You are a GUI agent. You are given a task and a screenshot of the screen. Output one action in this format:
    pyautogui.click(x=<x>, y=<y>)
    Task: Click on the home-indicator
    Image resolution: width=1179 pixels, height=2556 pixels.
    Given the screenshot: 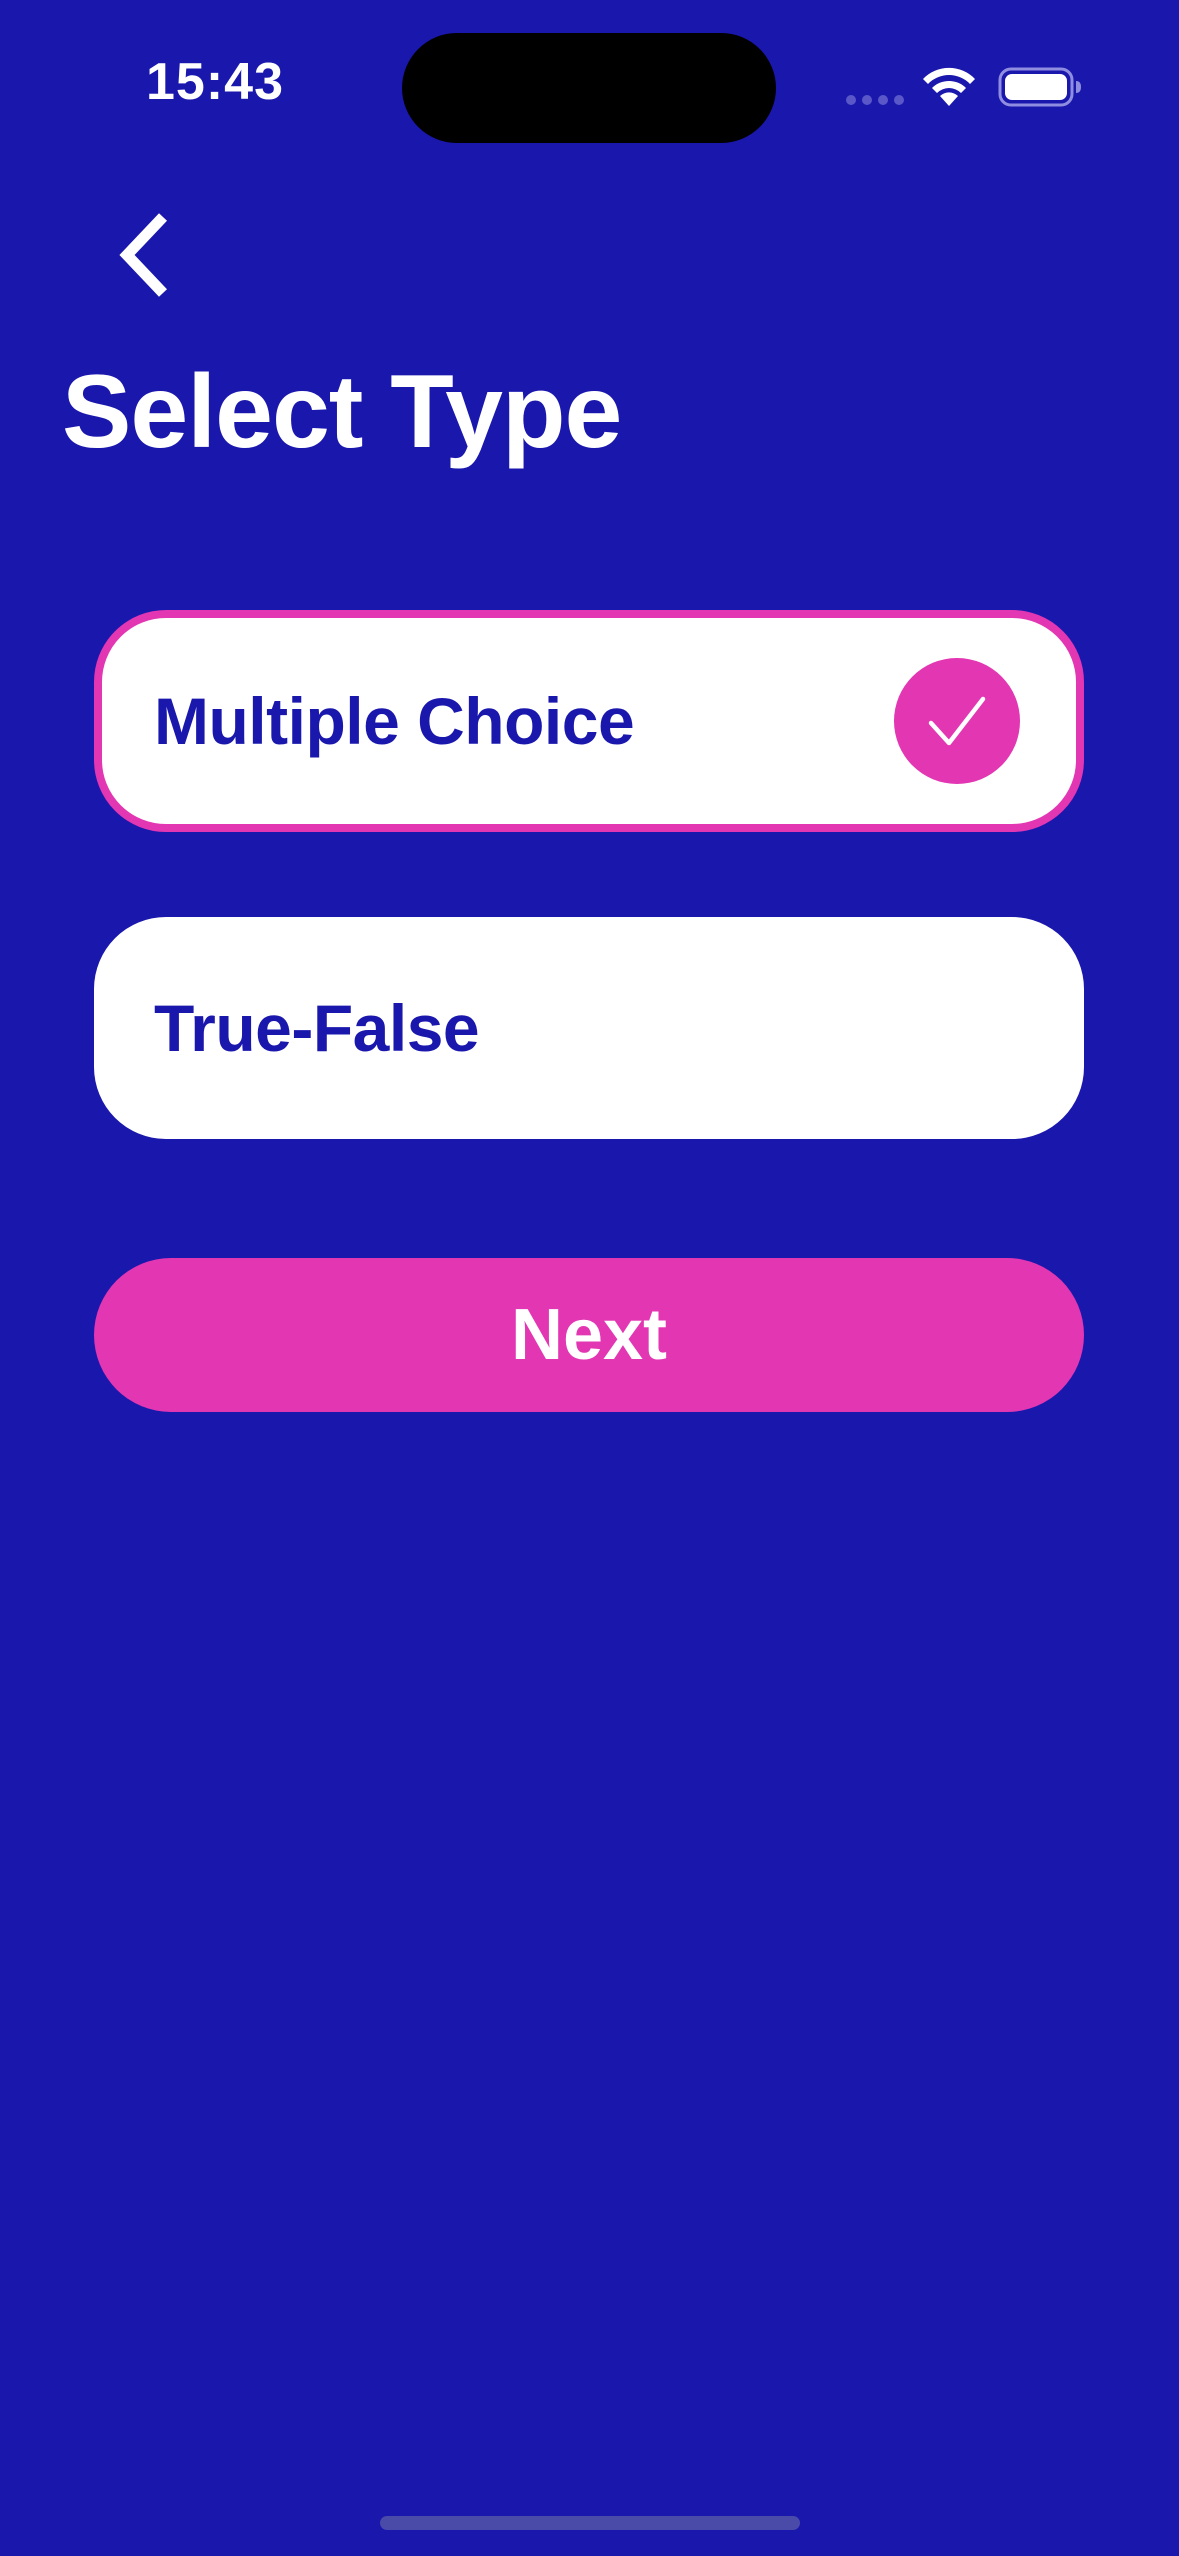 What is the action you would take?
    pyautogui.click(x=590, y=2523)
    